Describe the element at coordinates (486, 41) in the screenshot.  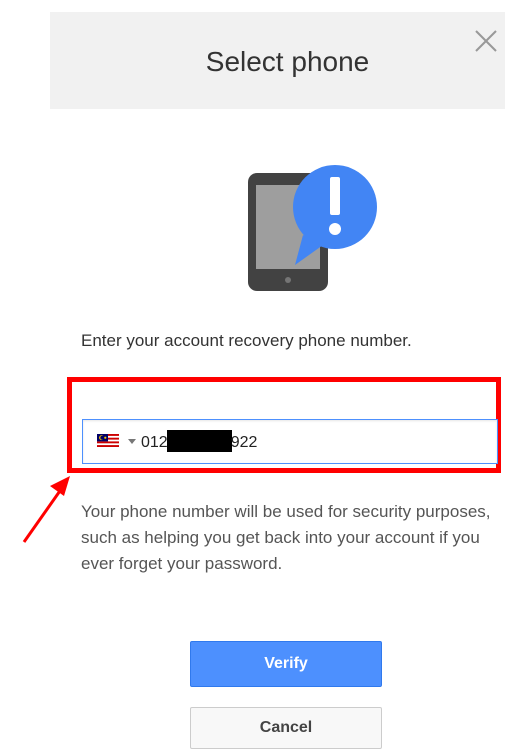
I see `close-icon` at that location.